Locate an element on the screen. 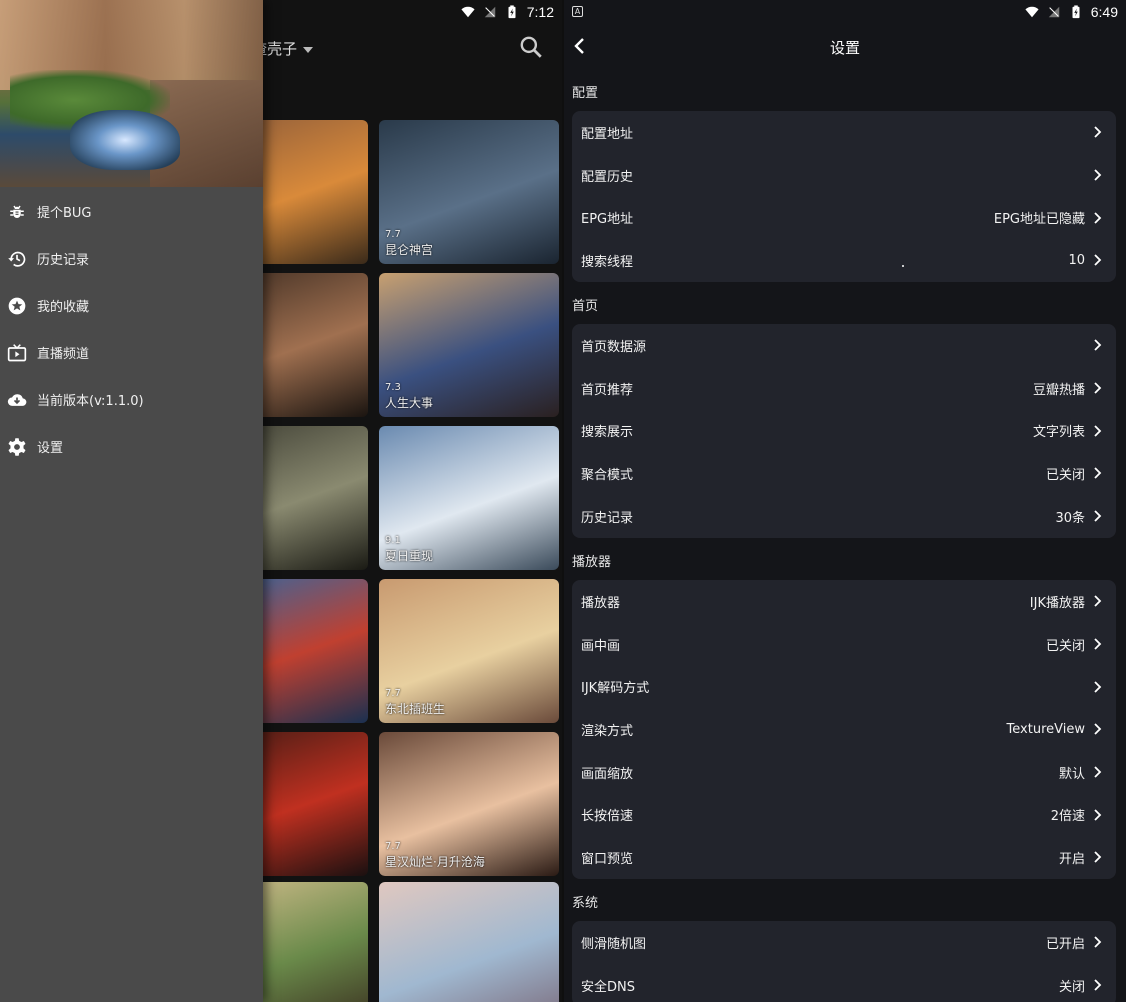  history-icon is located at coordinates (17, 259).